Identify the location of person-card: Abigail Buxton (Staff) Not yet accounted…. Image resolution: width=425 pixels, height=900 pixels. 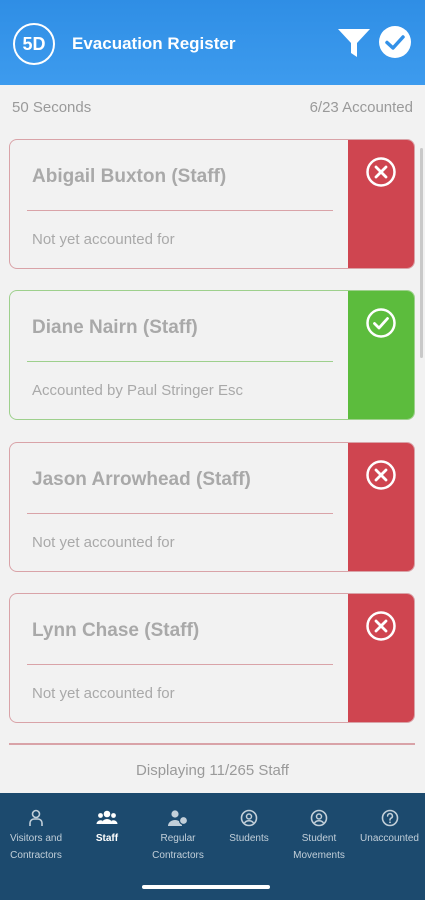
(212, 204).